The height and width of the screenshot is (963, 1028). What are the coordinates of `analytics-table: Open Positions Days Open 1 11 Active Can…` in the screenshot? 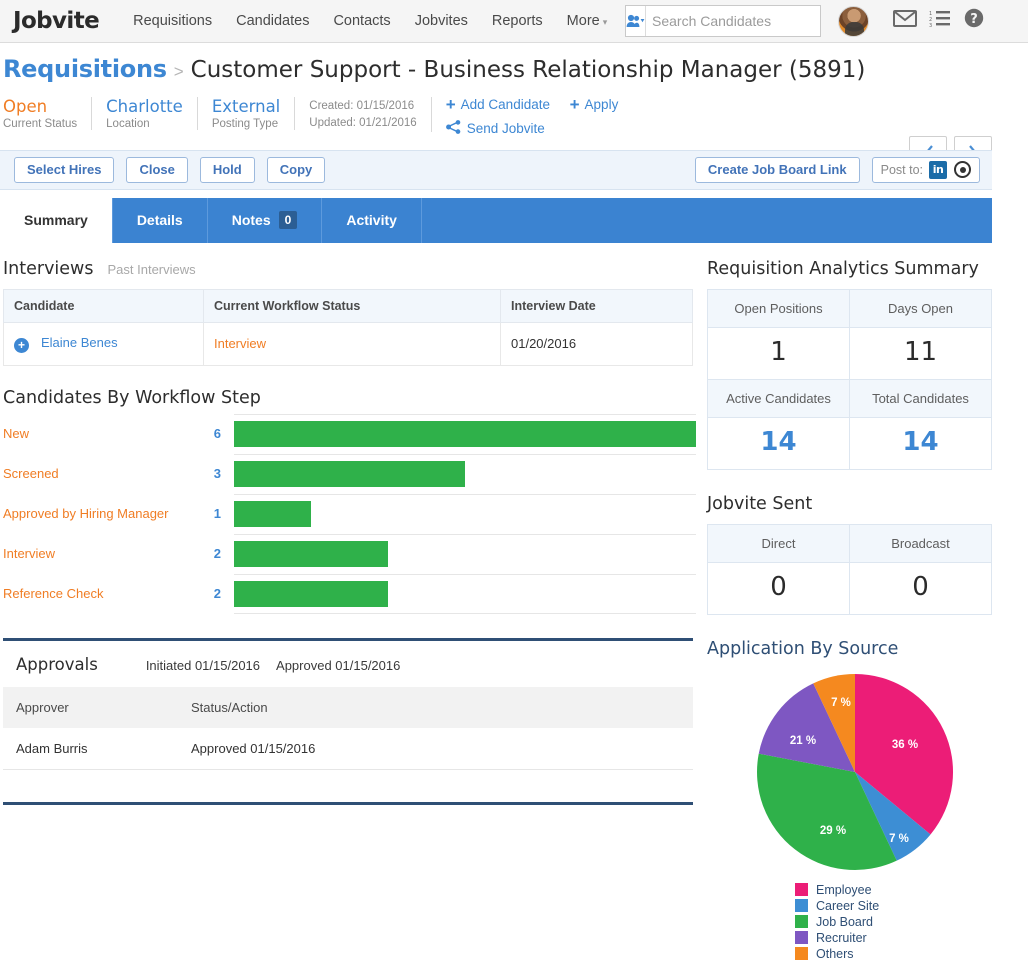 It's located at (849, 379).